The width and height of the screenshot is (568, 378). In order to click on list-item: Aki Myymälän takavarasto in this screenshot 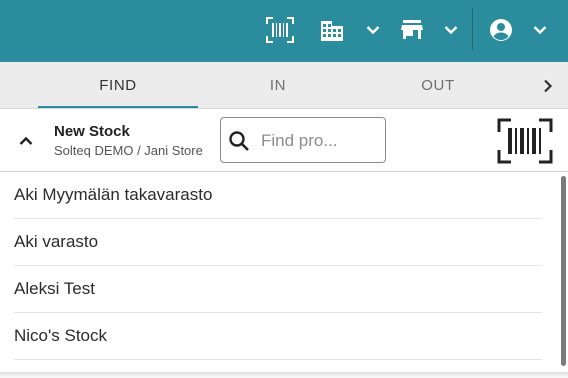, I will do `click(278, 195)`.